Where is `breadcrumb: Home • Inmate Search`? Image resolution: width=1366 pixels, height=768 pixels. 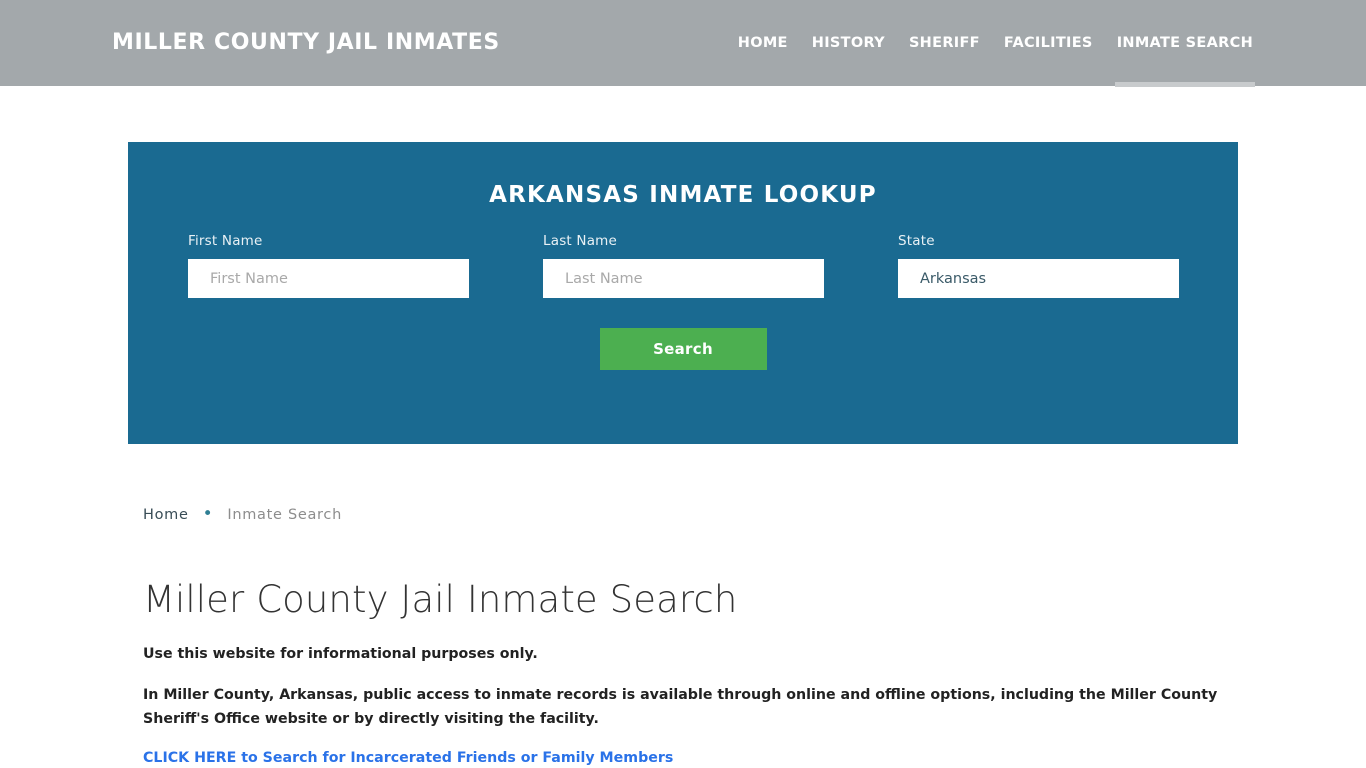
breadcrumb: Home • Inmate Search is located at coordinates (242, 514).